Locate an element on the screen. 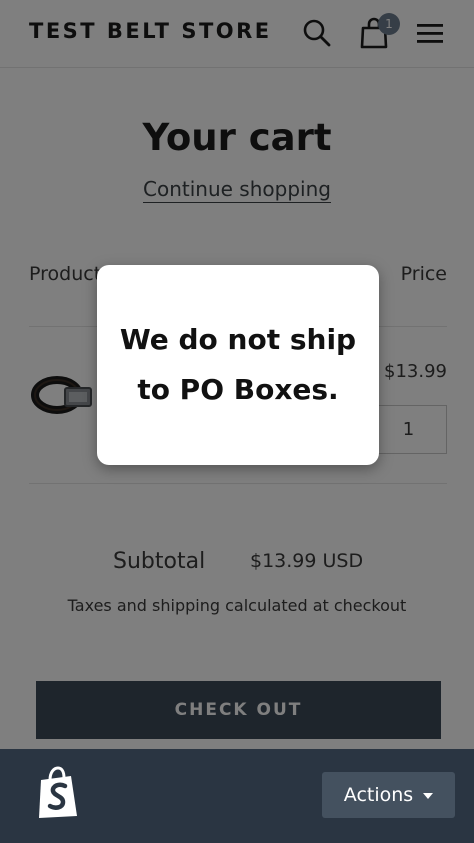 The height and width of the screenshot is (843, 474). alert-modal: We do not ship to PO Boxes. is located at coordinates (238, 365).